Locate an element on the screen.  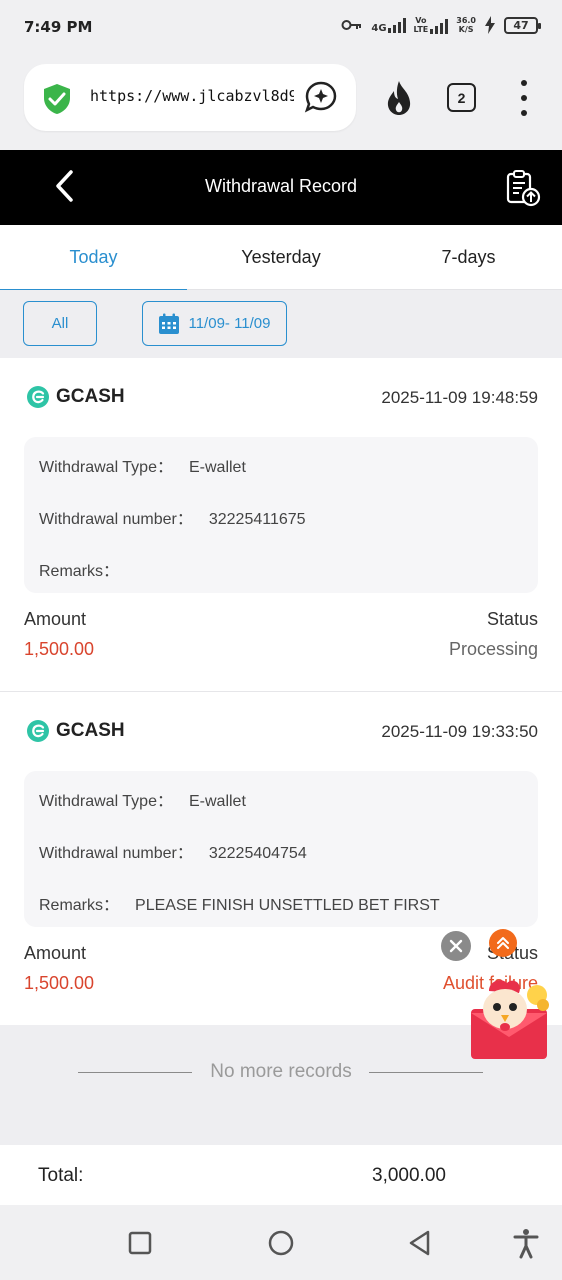
total-bar: Total: 3,000.00 is located at coordinates (281, 1175).